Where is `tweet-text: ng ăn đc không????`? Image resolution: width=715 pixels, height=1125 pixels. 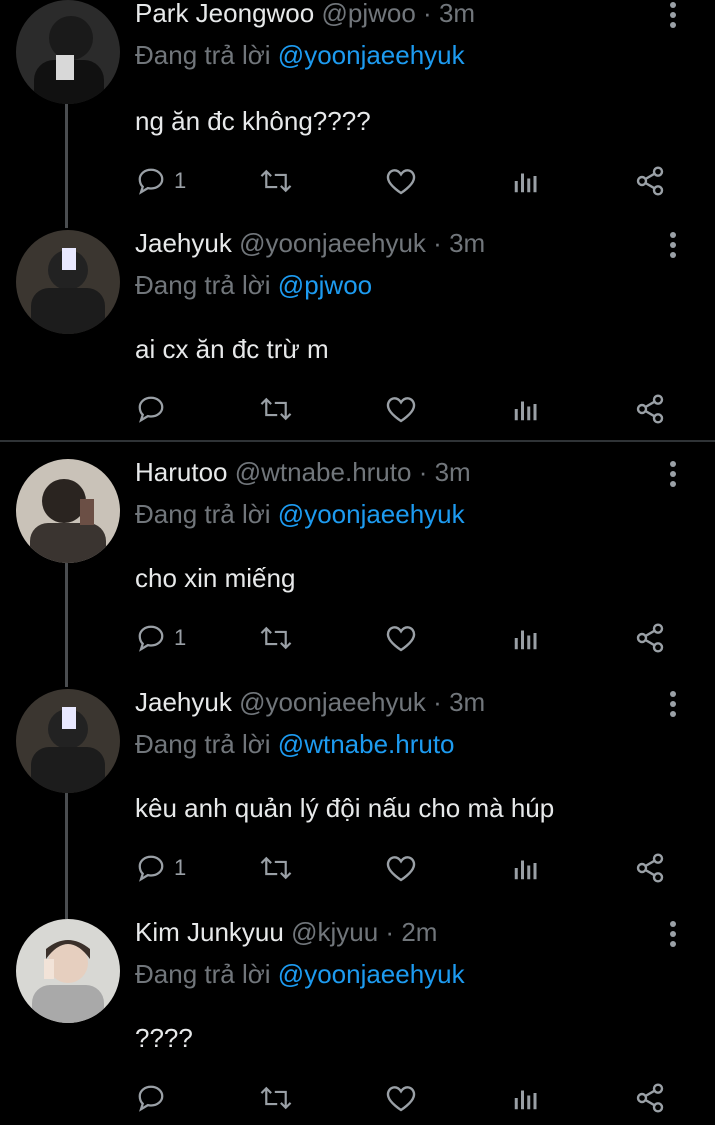
tweet-text: ng ăn đc không???? is located at coordinates (253, 121).